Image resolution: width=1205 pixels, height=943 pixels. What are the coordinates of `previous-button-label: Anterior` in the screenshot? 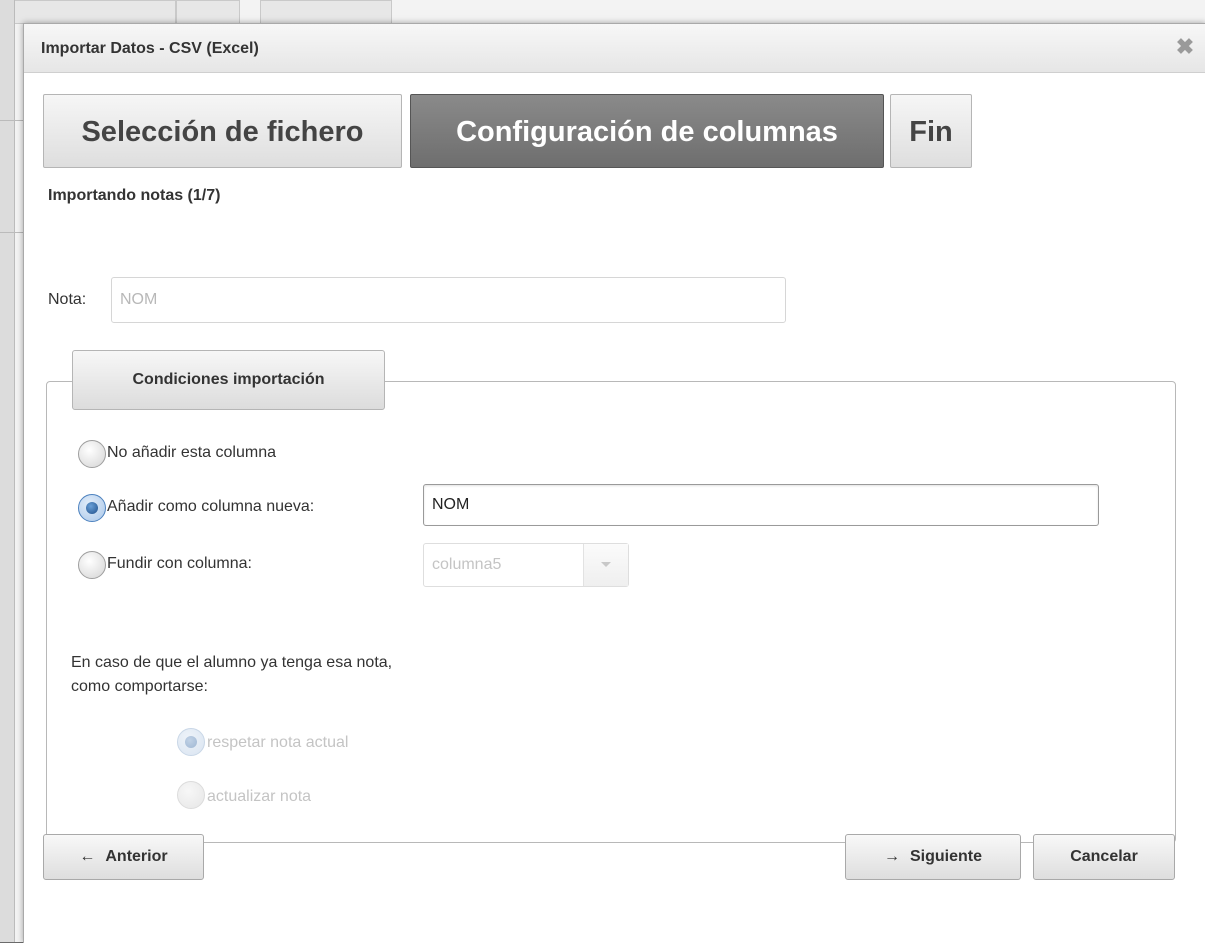 It's located at (136, 856).